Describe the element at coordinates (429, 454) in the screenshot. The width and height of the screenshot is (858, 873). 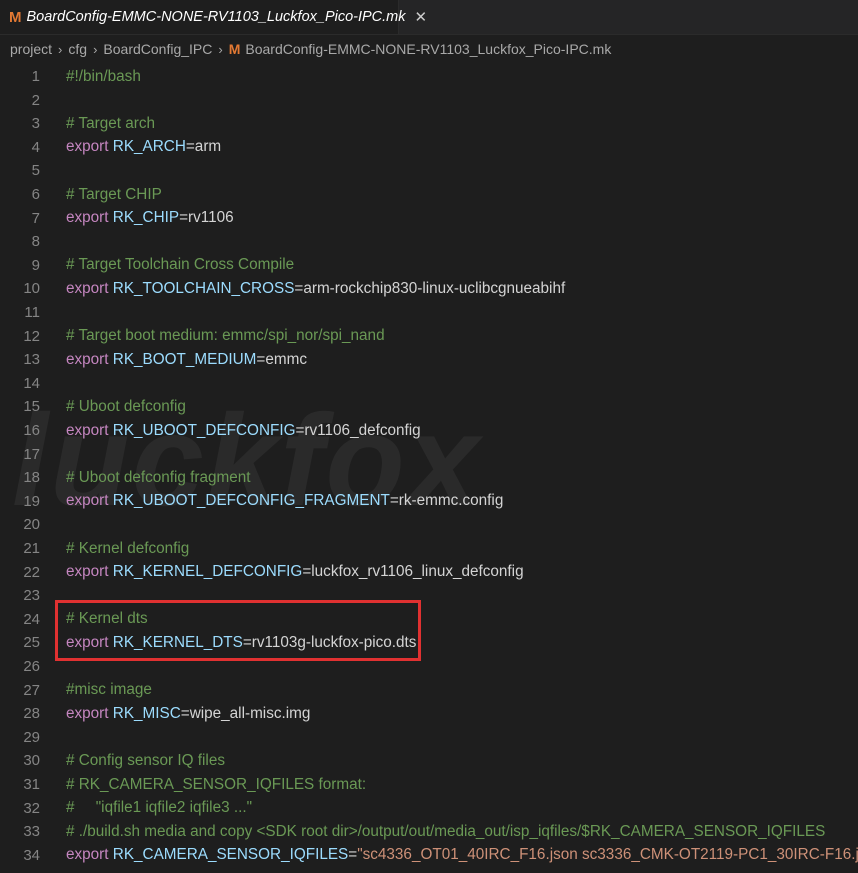
I see `code-line: 17` at that location.